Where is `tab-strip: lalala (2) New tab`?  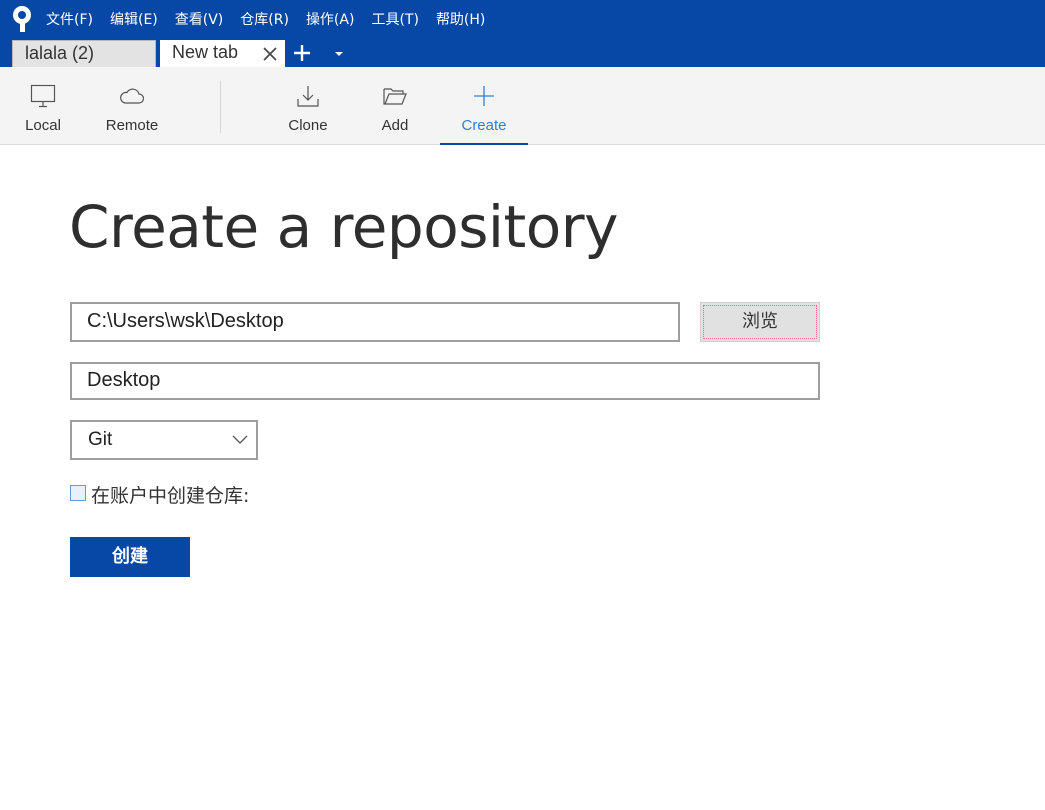 tab-strip: lalala (2) New tab is located at coordinates (522, 52).